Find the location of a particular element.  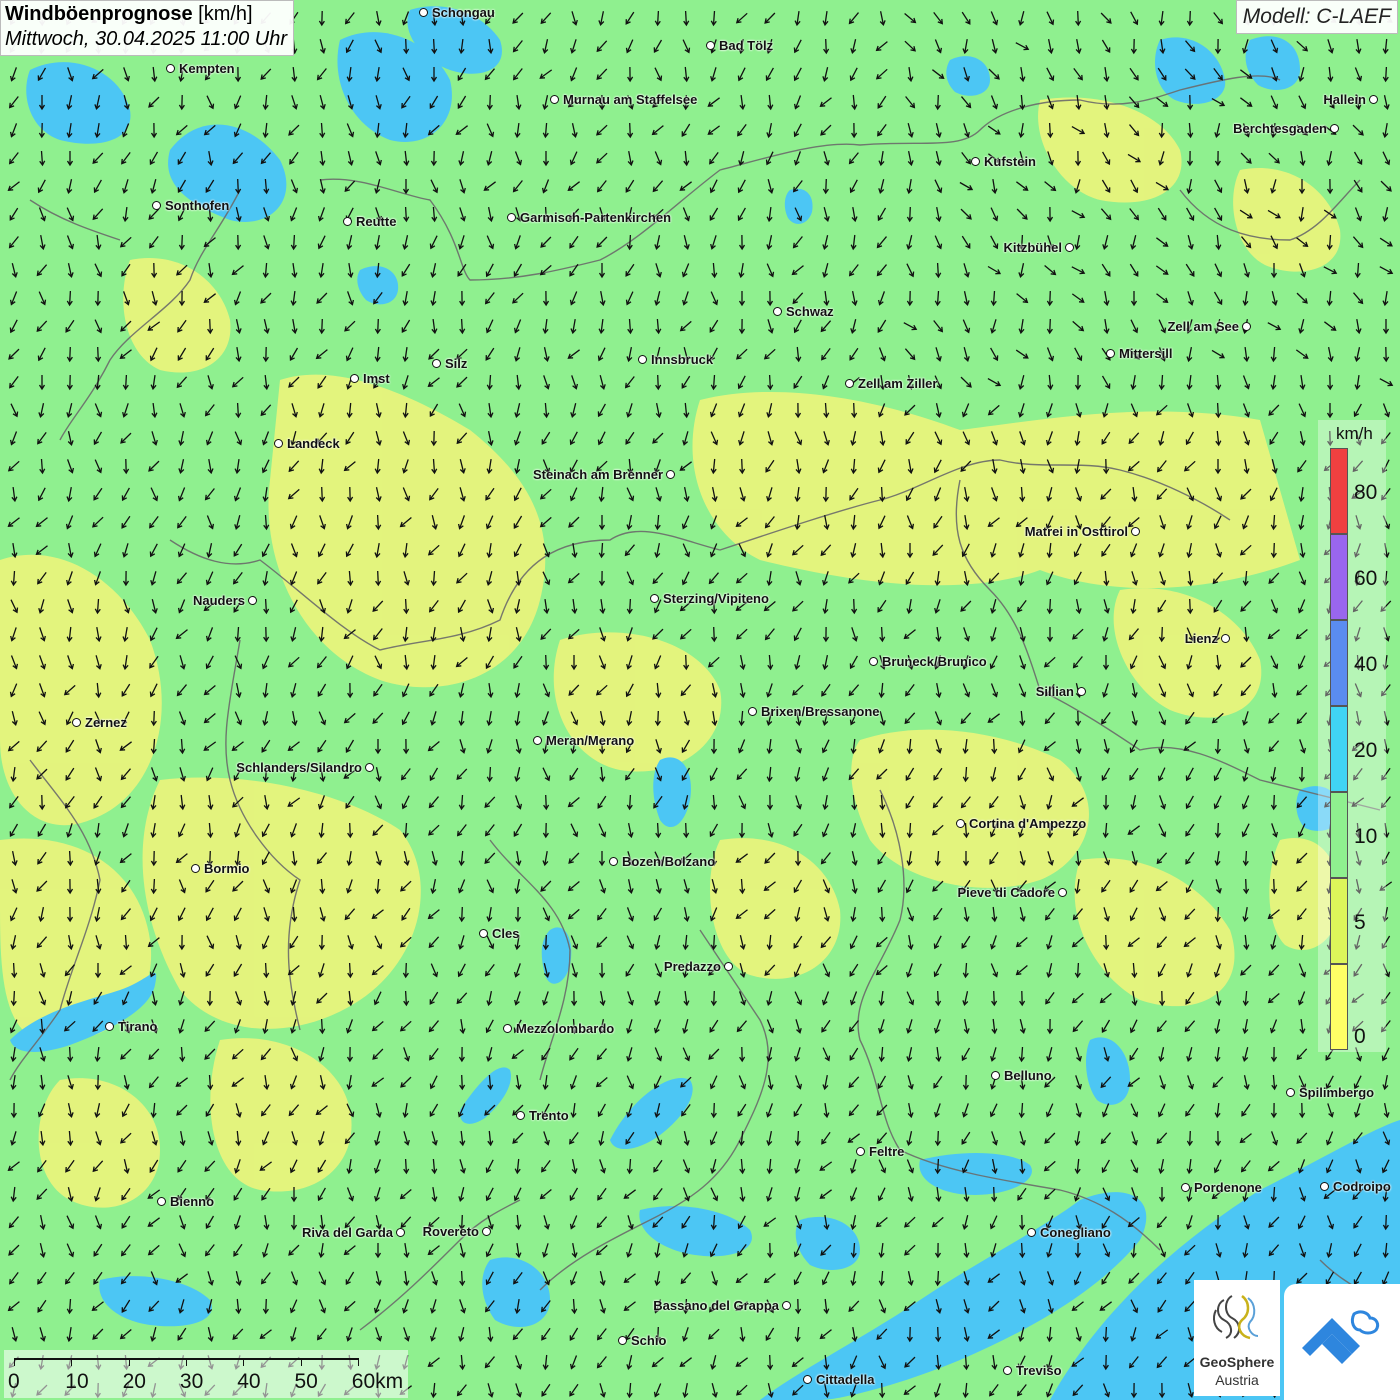

scale-label: 10 is located at coordinates (77, 1381).